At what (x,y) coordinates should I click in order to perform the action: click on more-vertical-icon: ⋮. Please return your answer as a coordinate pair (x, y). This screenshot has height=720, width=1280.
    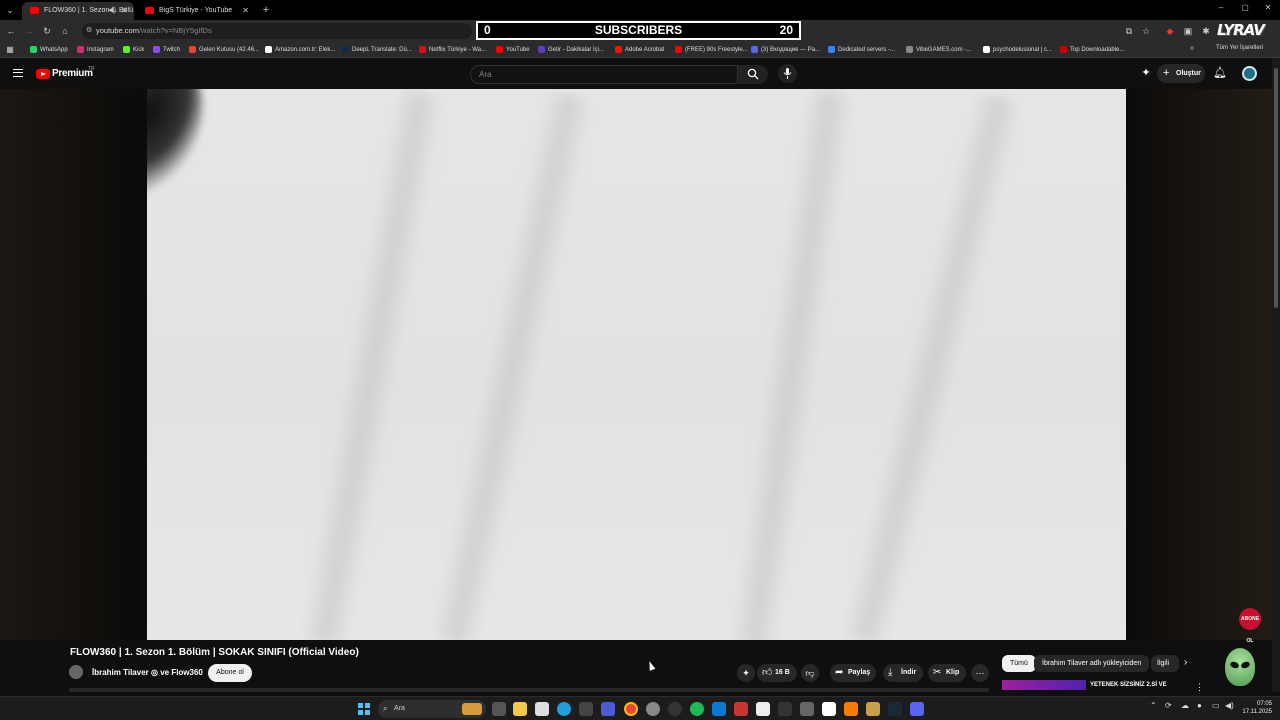
    Looking at the image, I should click on (1199, 687).